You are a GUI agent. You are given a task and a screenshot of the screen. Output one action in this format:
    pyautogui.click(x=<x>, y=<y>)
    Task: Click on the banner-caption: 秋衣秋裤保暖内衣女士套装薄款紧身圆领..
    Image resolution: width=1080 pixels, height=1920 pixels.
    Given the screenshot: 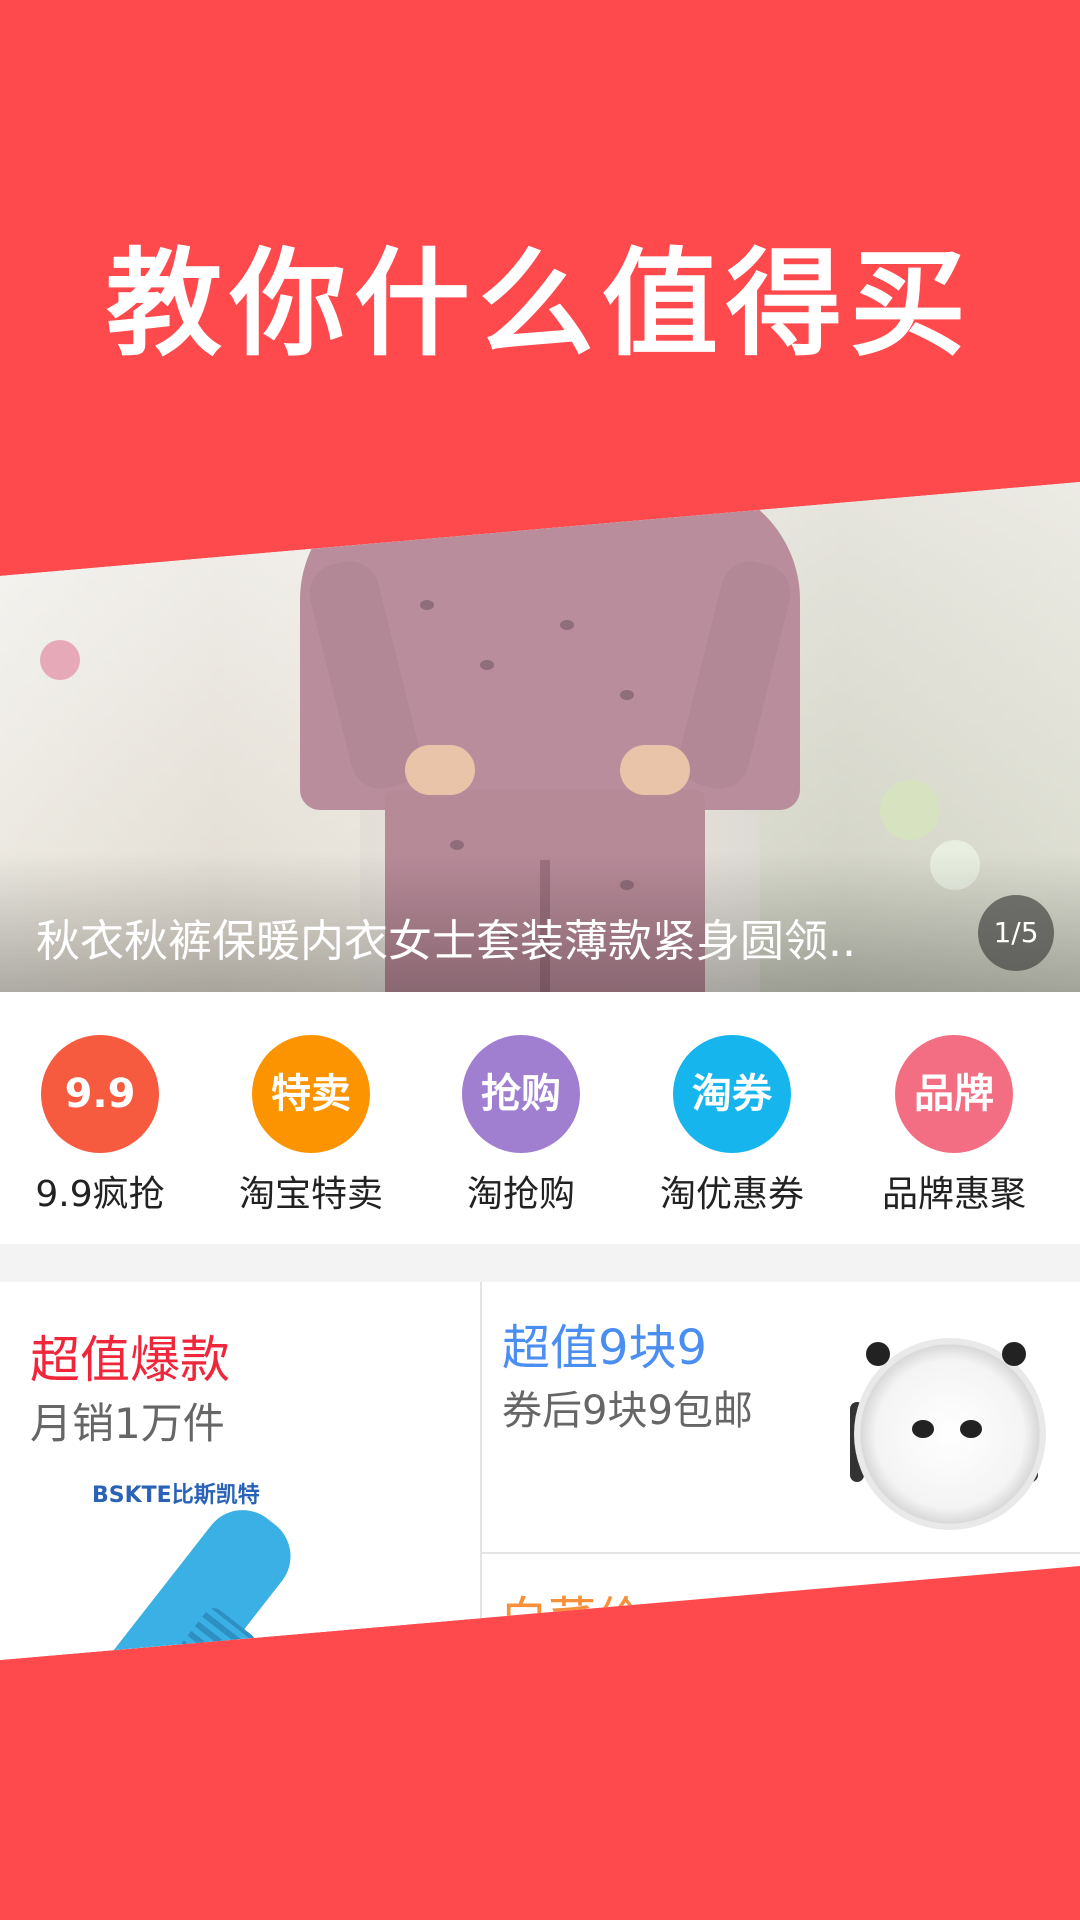 What is the action you would take?
    pyautogui.click(x=446, y=941)
    